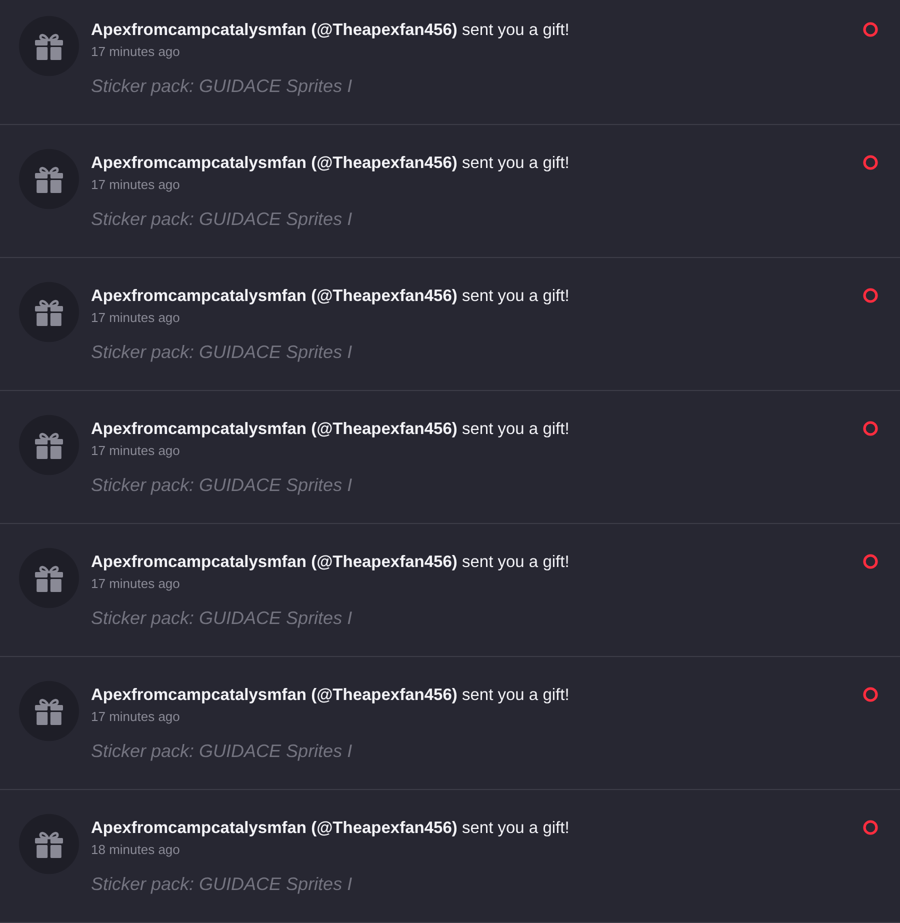 Image resolution: width=900 pixels, height=923 pixels. I want to click on notification-item: Apexfromcampcatalysmfan (@Theapexfan456) sent you a gift! 18 minutes ago Sticker pack: GUIDACE Sprites I, so click(450, 856).